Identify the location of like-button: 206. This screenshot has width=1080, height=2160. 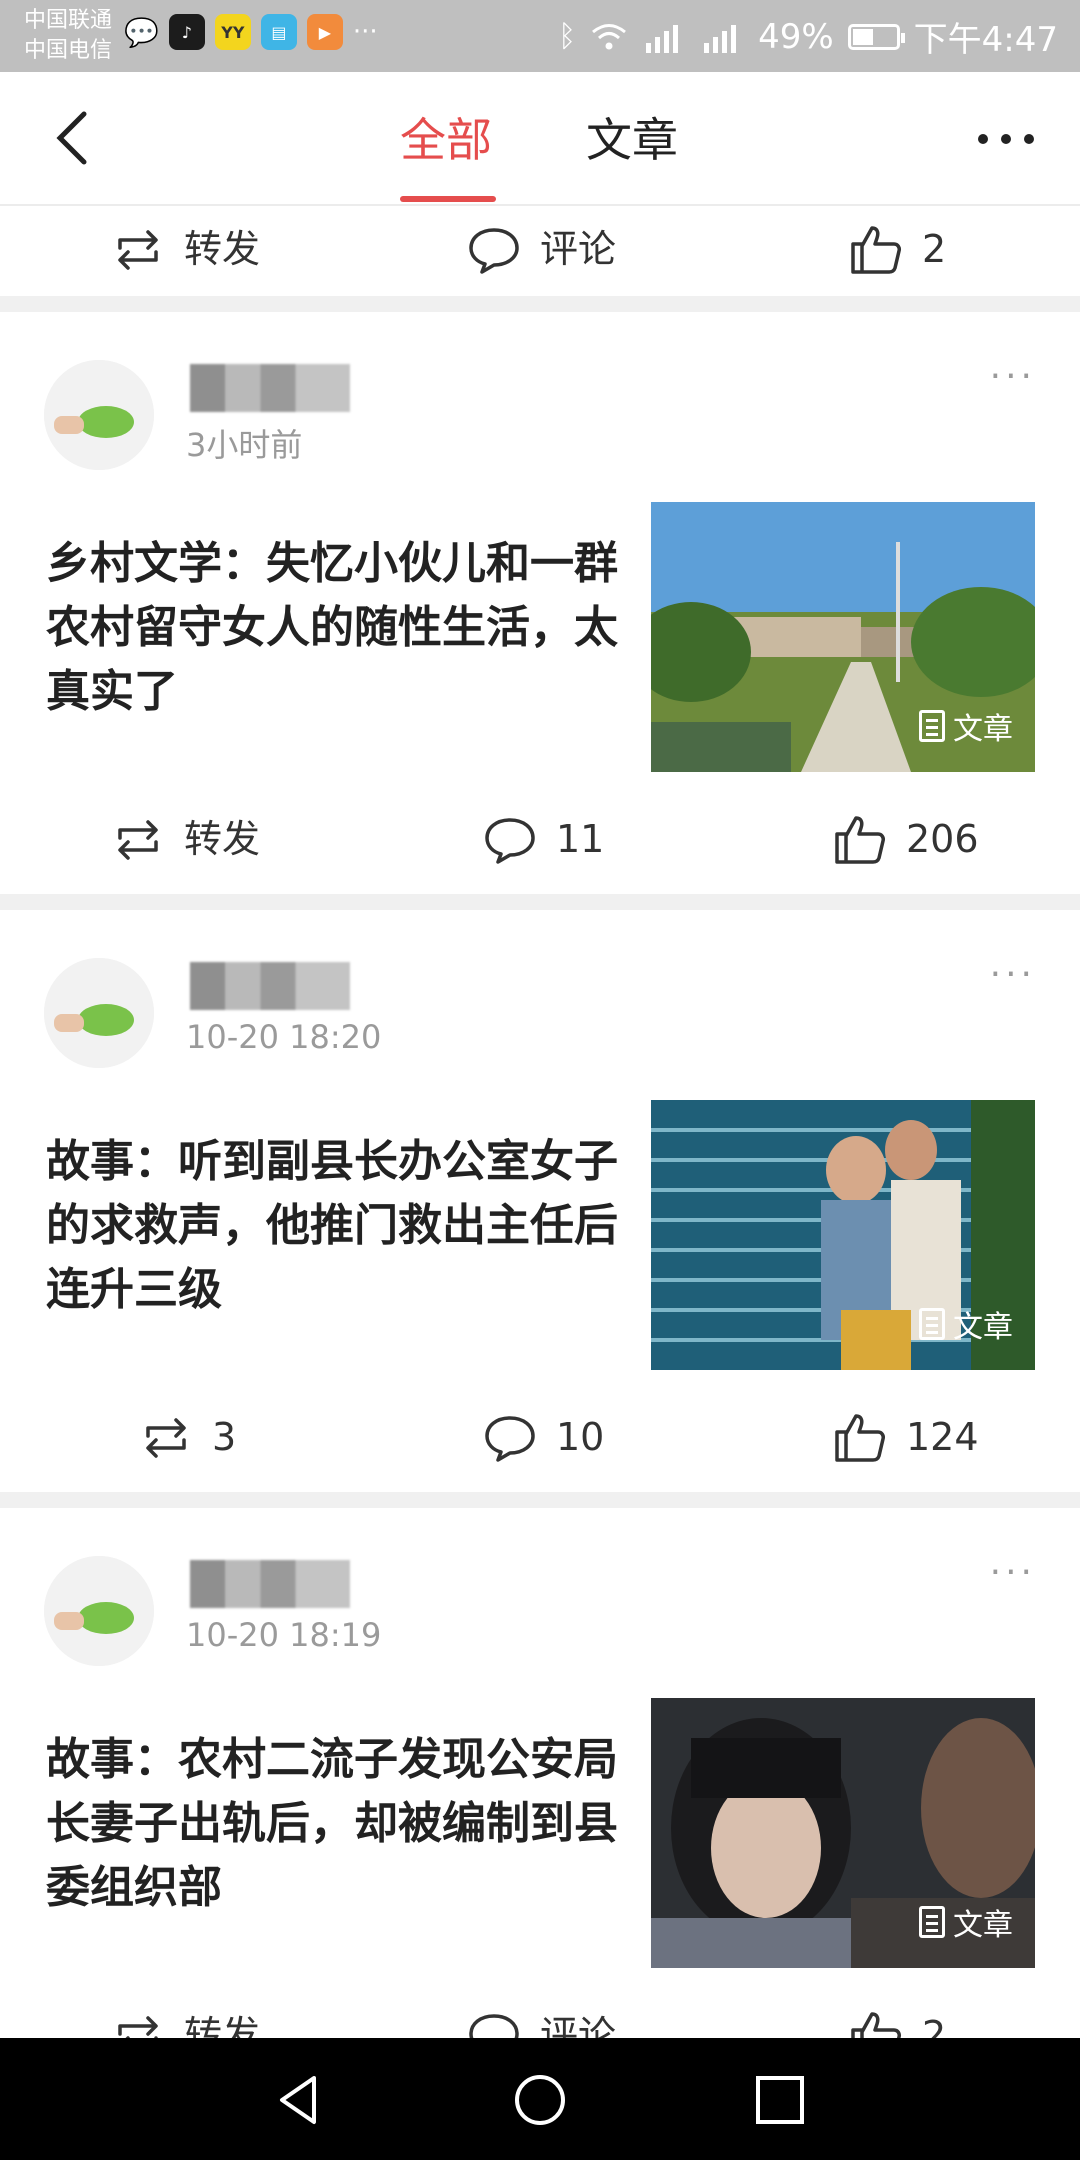
(905, 839).